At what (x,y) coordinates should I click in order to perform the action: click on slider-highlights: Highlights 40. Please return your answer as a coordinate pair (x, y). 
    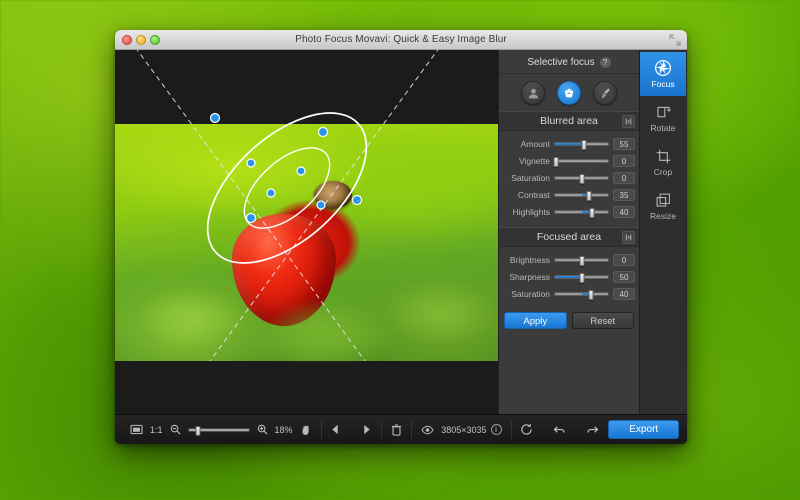
    Looking at the image, I should click on (568, 212).